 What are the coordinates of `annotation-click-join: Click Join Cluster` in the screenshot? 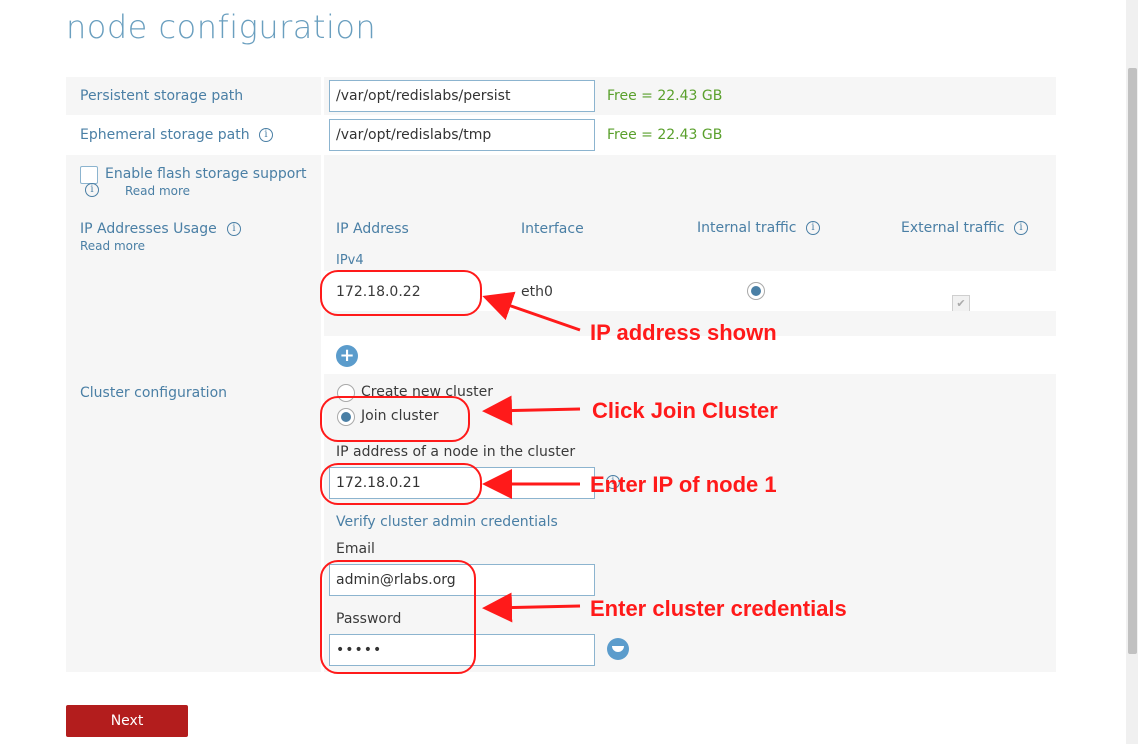 It's located at (685, 410).